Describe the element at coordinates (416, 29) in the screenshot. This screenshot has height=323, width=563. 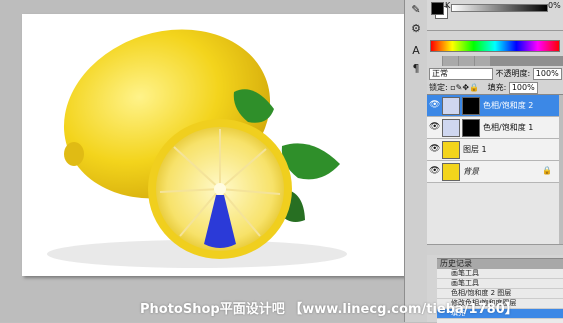
I see `clone-source-icon: ⚙` at that location.